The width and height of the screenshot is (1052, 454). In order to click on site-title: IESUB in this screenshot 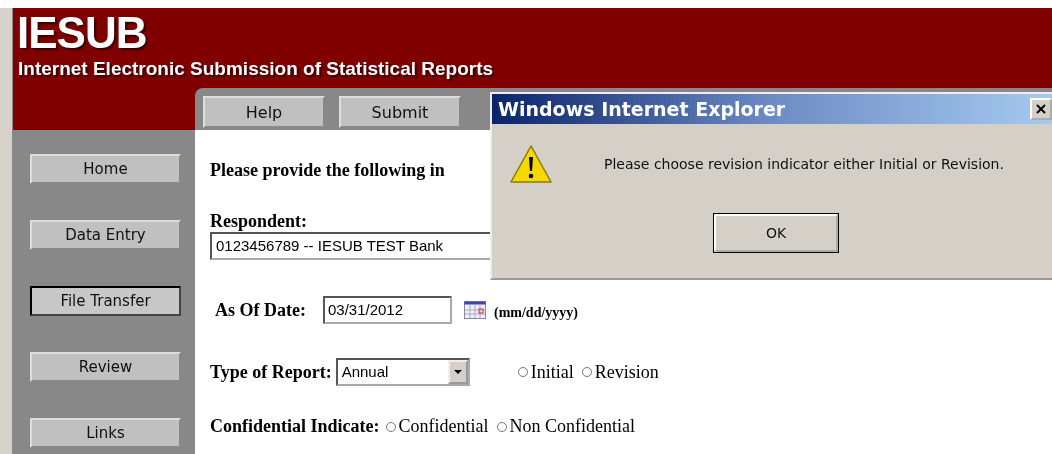, I will do `click(82, 33)`.